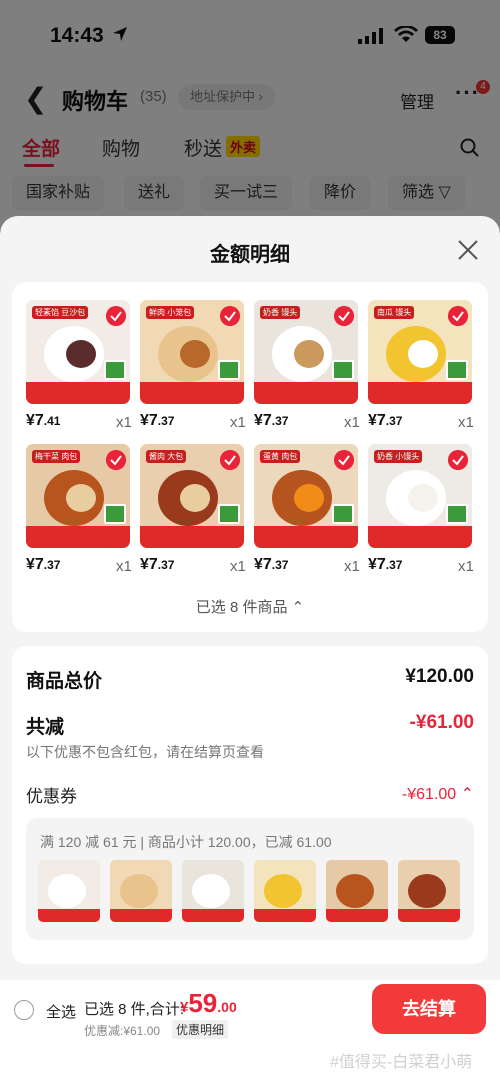 The width and height of the screenshot is (500, 1083). I want to click on watermark-text: #值得买-白菜君小萌, so click(401, 1062).